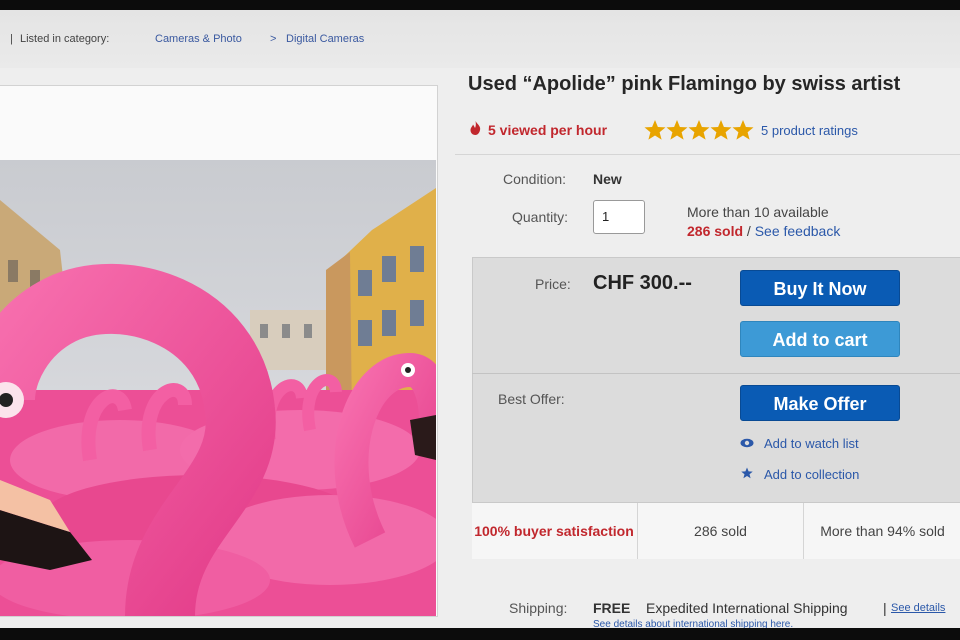  I want to click on views-indicator: 5 viewed per hour, so click(538, 129).